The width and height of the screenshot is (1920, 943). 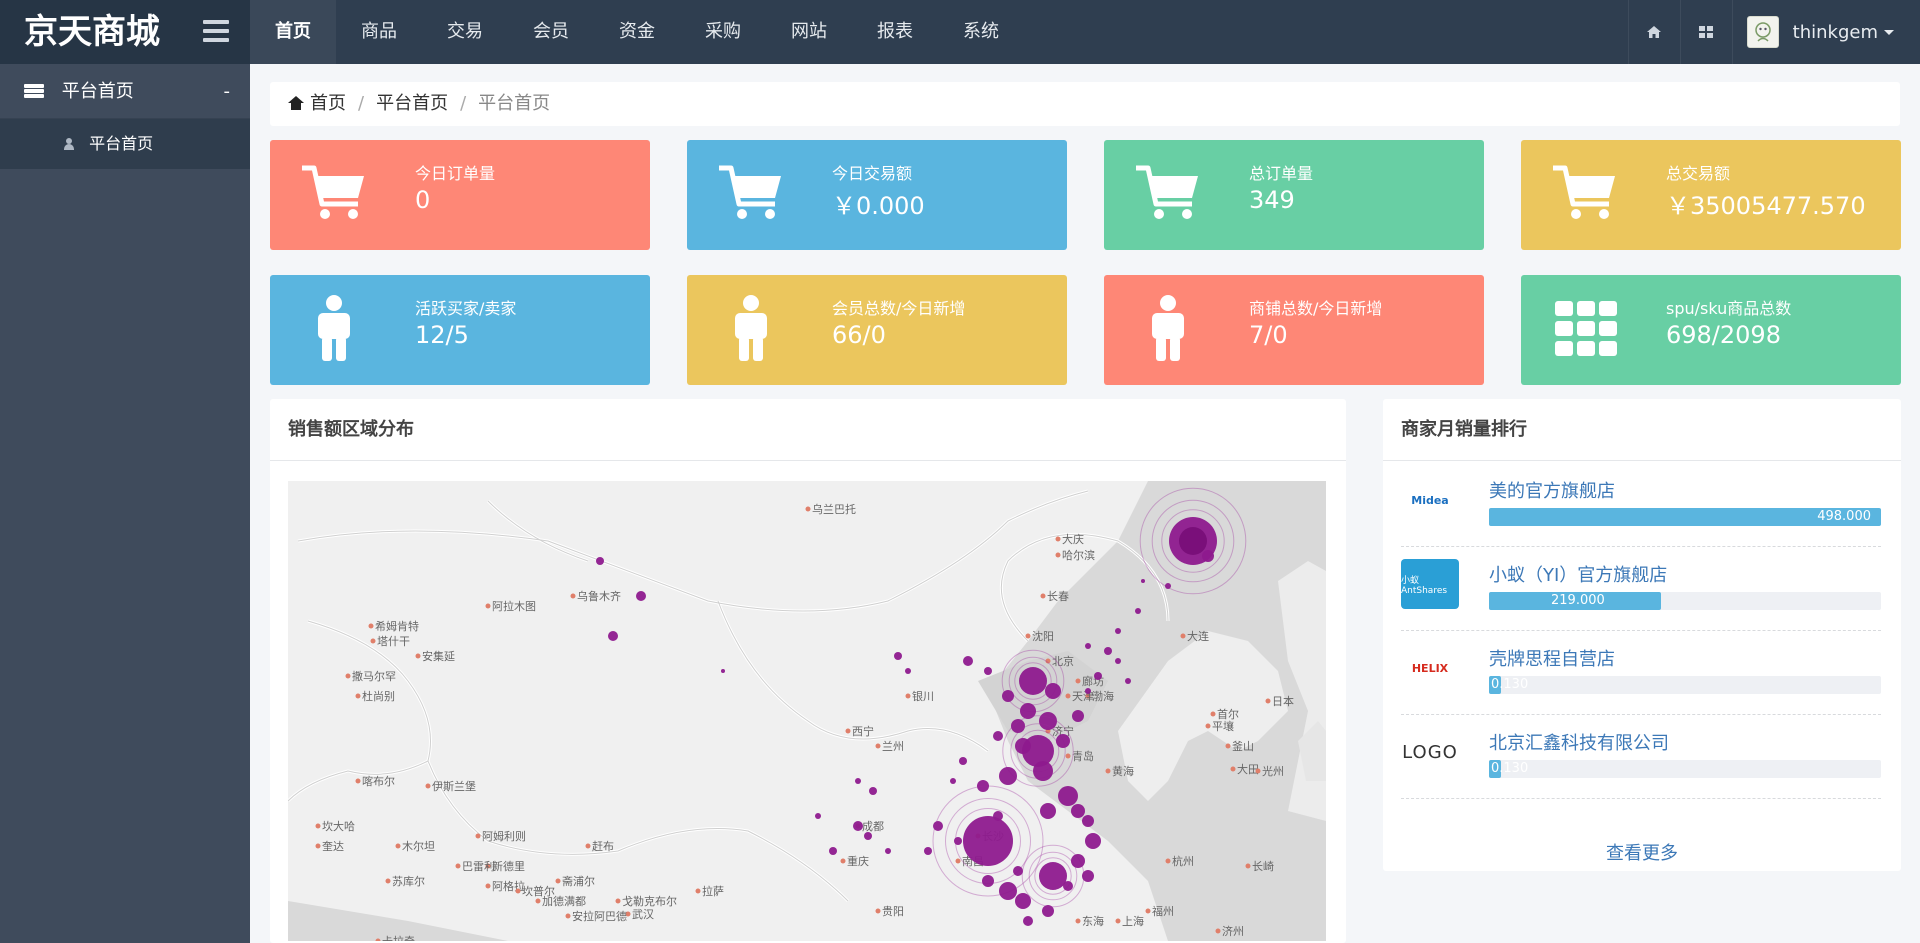 What do you see at coordinates (1248, 769) in the screenshot?
I see `map-label: 大田` at bounding box center [1248, 769].